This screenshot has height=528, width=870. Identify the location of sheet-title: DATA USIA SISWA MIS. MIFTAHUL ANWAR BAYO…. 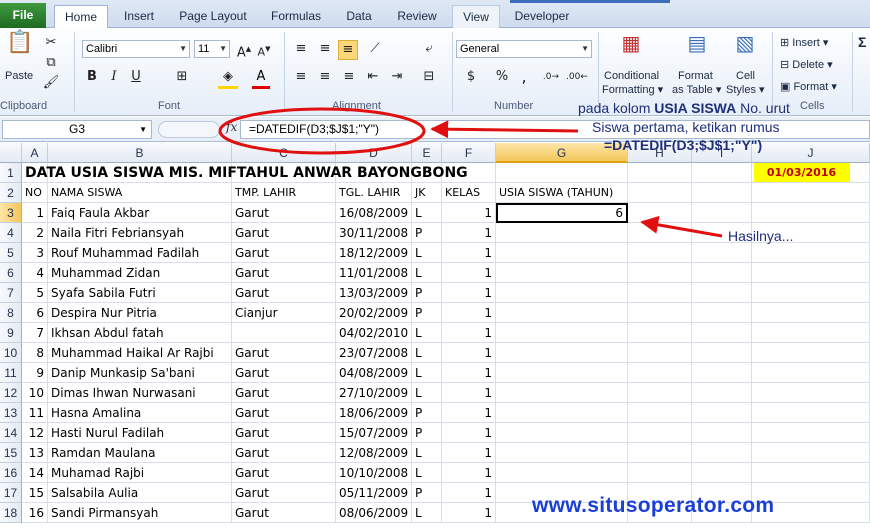
(245, 173).